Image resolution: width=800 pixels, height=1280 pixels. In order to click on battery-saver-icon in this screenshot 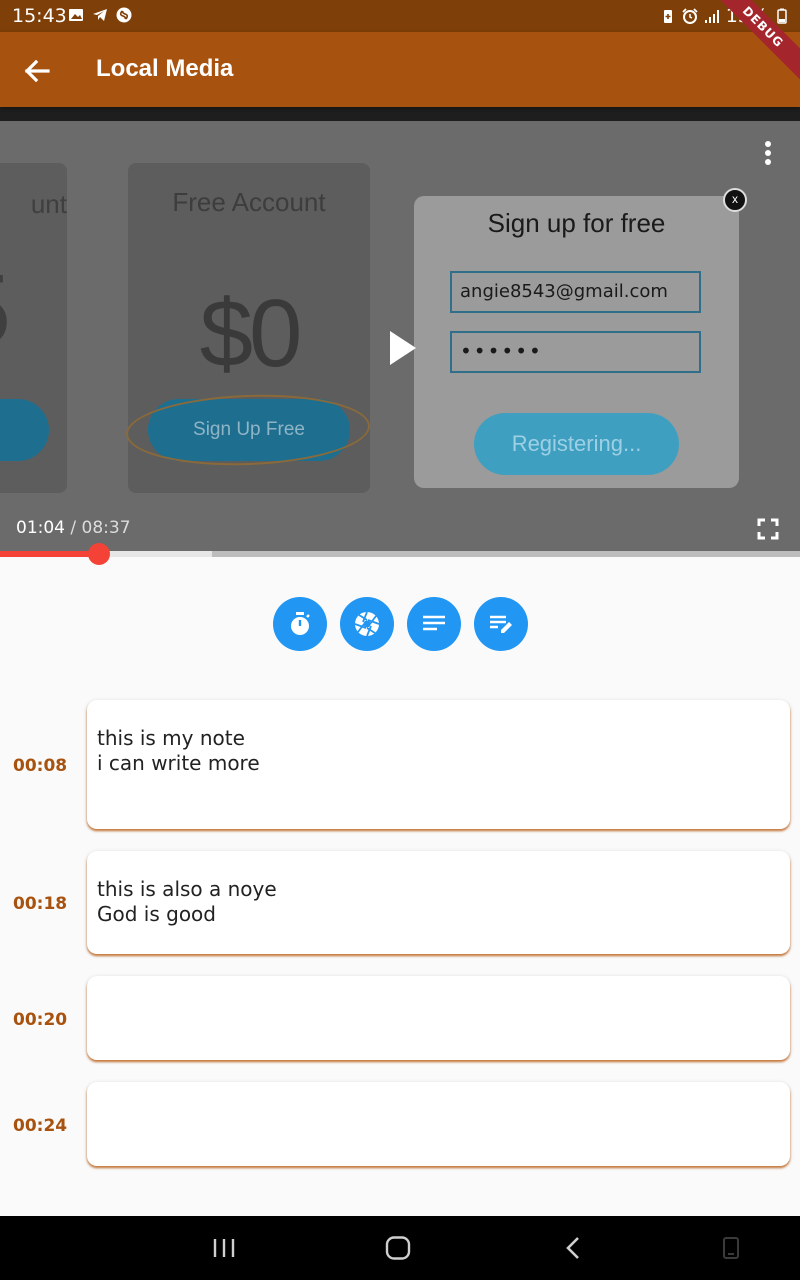, I will do `click(667, 16)`.